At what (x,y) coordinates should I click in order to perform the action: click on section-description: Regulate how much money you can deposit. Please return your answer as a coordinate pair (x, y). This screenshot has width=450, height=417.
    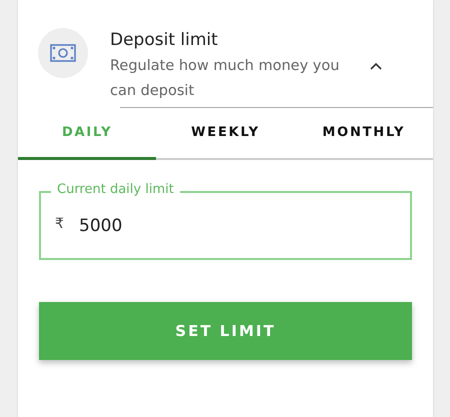
    Looking at the image, I should click on (225, 79).